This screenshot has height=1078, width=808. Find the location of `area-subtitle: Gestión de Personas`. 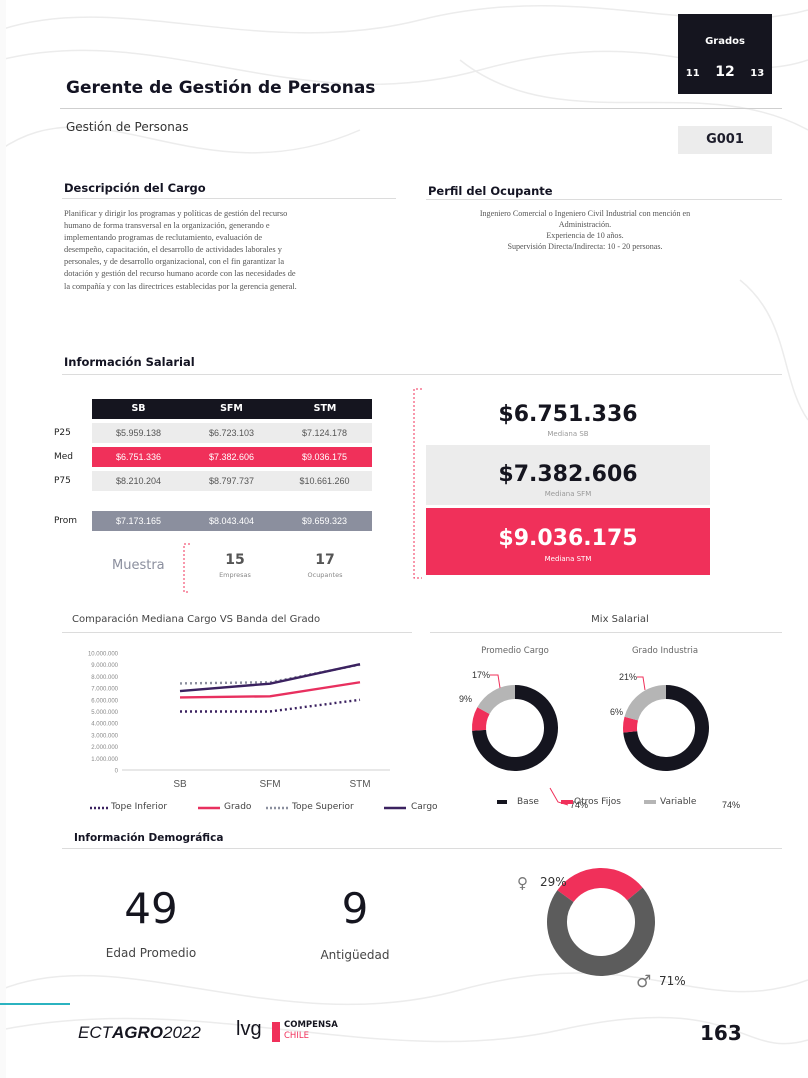

area-subtitle: Gestión de Personas is located at coordinates (127, 127).